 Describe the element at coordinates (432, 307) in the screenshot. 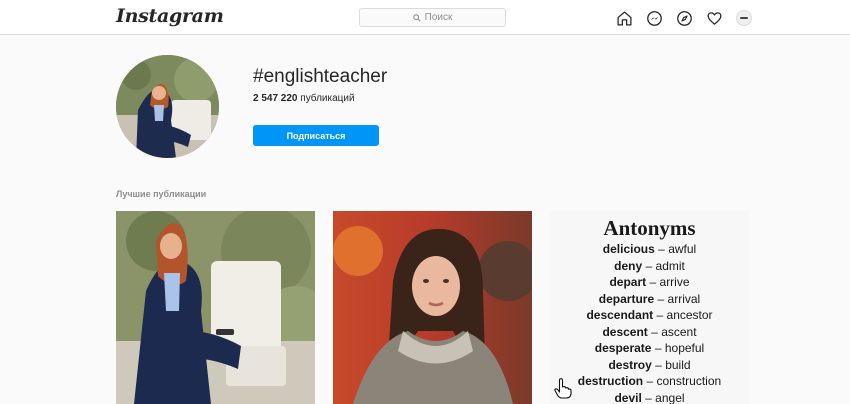

I see `post-tile-portrait-photo` at that location.